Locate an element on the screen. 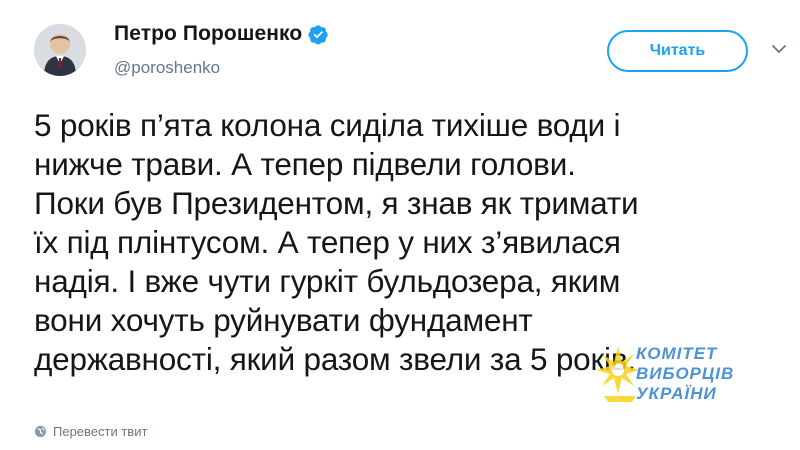  globe-icon is located at coordinates (40, 431).